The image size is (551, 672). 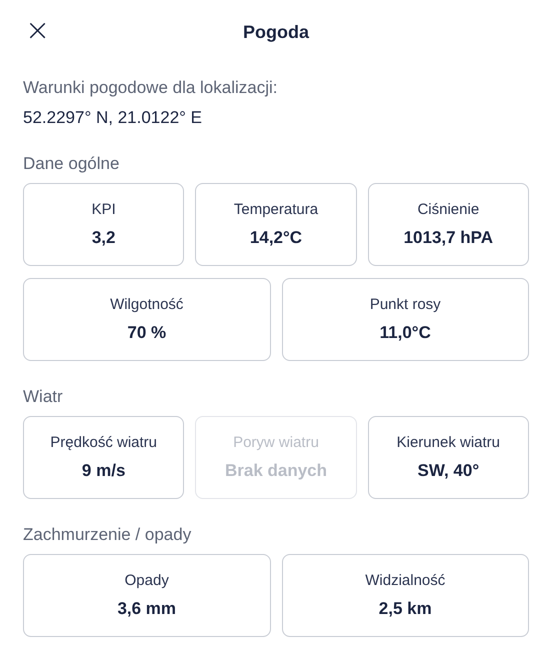 I want to click on metric-value: Brak danych, so click(x=276, y=471).